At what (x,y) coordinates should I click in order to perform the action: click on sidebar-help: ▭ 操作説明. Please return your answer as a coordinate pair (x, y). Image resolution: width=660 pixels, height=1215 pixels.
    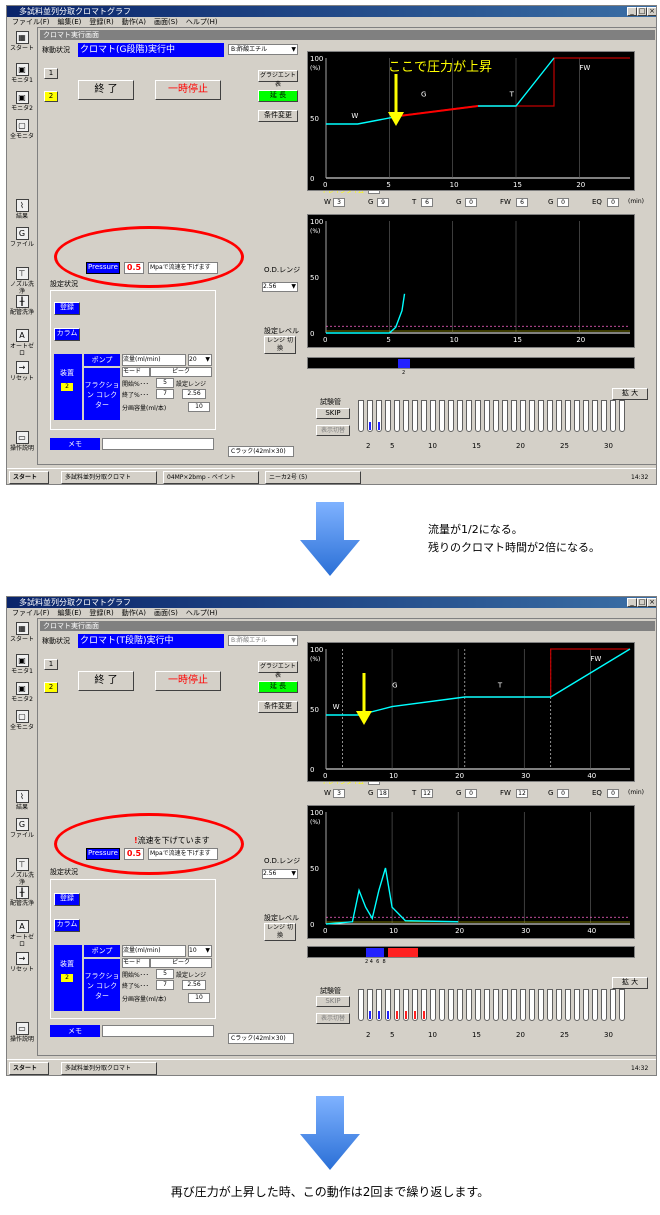
    Looking at the image, I should click on (22, 441).